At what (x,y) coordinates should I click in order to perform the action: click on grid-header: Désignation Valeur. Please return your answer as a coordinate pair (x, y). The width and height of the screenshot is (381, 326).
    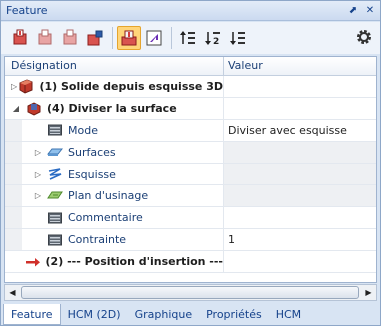
    Looking at the image, I should click on (190, 66).